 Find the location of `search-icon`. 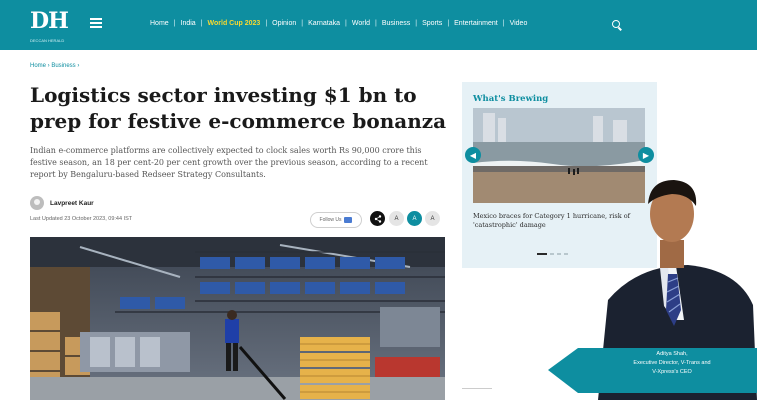

search-icon is located at coordinates (616, 24).